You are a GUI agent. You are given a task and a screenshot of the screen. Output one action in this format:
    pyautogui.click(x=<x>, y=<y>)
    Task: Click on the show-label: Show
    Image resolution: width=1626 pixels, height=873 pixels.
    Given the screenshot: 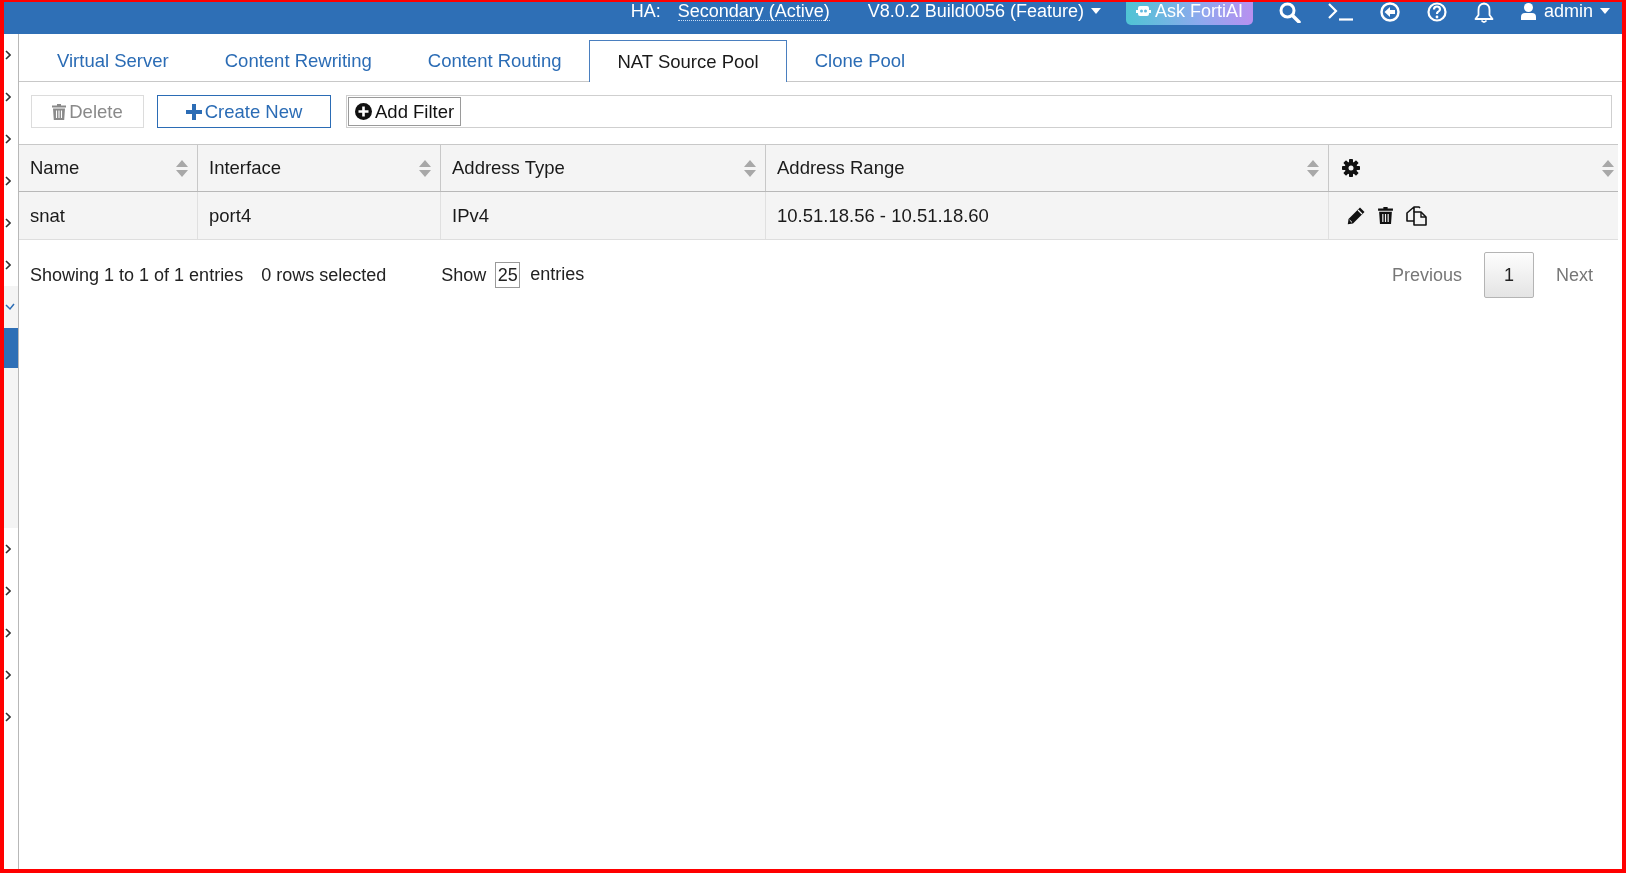 What is the action you would take?
    pyautogui.click(x=464, y=275)
    